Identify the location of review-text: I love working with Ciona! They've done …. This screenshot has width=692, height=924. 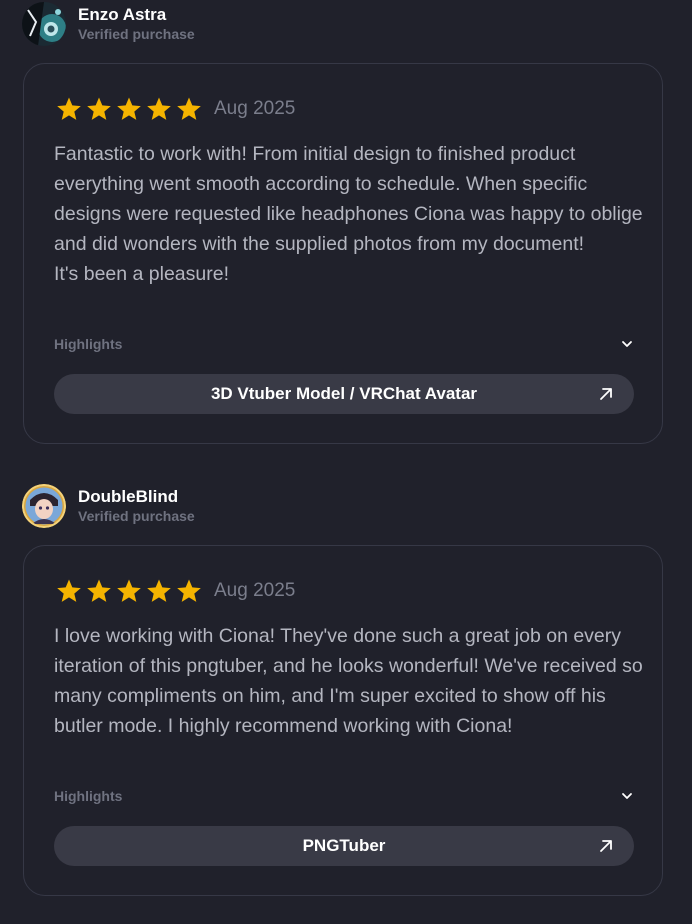
(348, 681).